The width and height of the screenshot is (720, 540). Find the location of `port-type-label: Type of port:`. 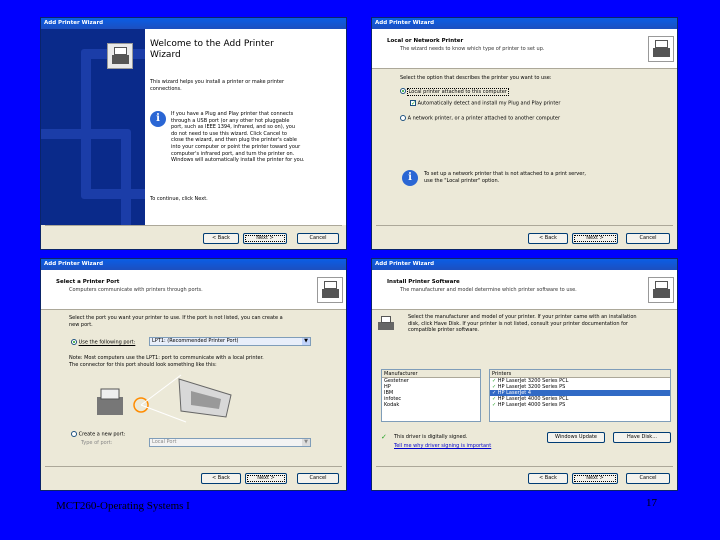

port-type-label: Type of port: is located at coordinates (97, 443).